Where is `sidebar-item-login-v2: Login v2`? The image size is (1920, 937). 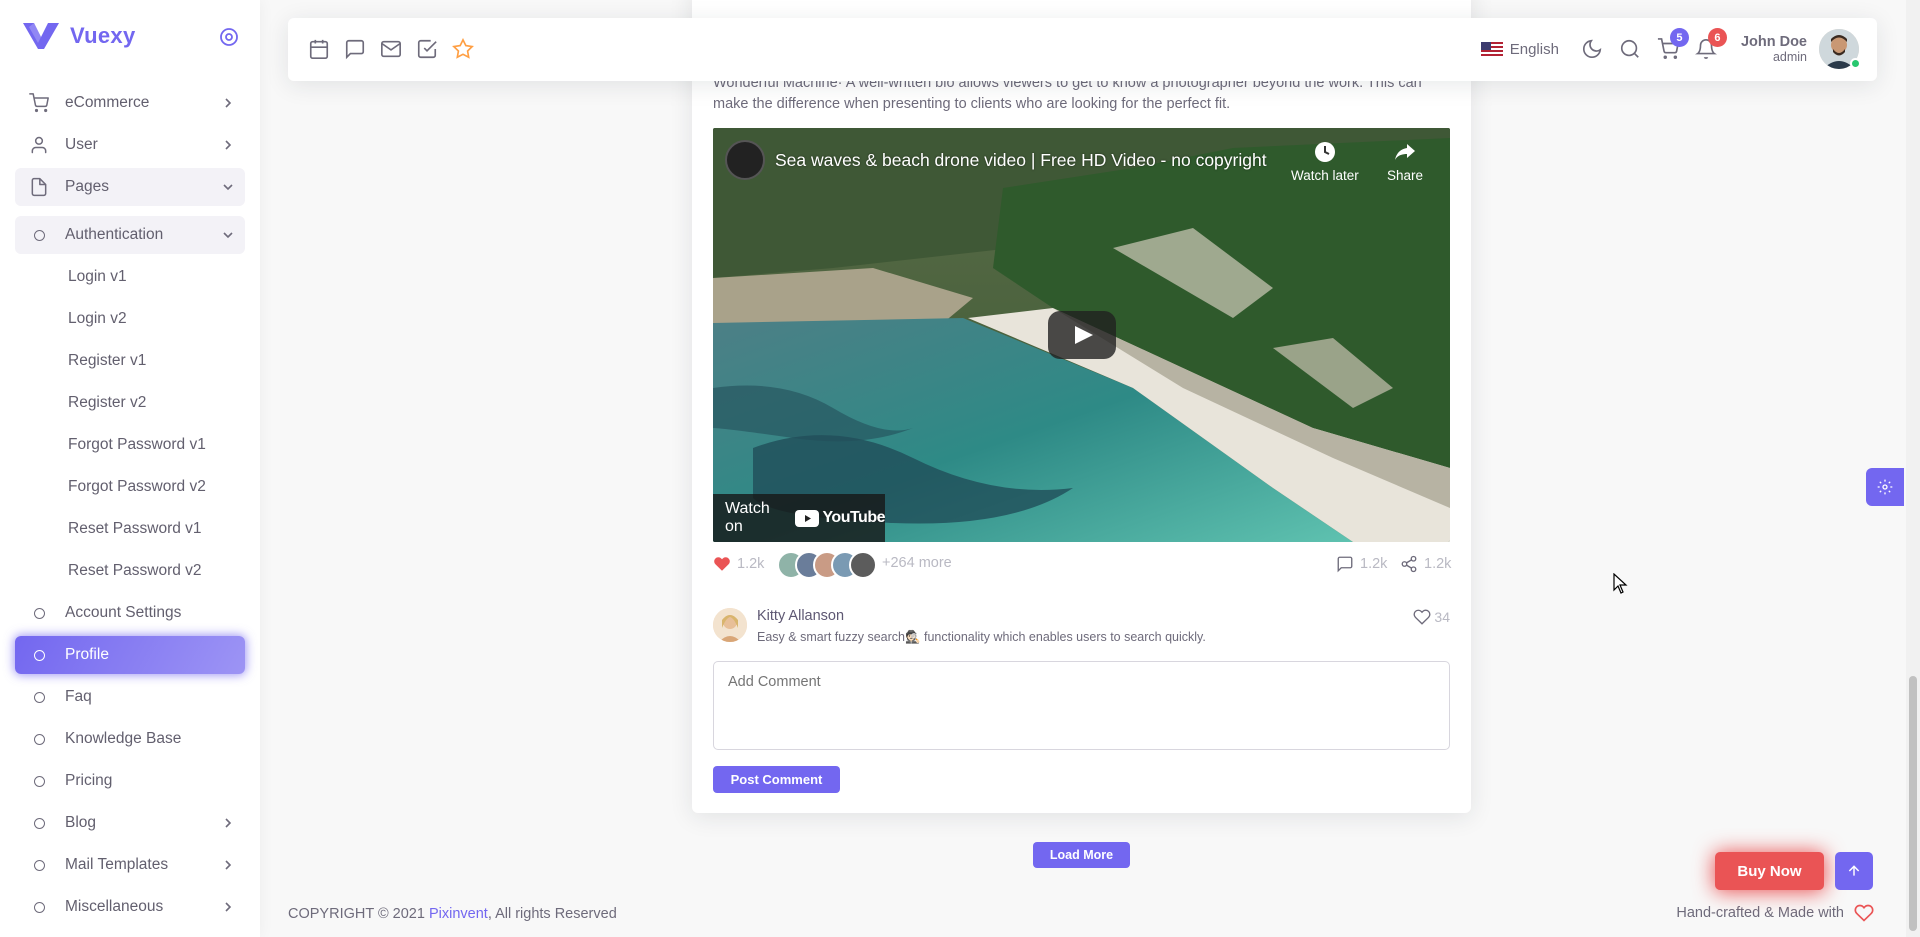 sidebar-item-login-v2: Login v2 is located at coordinates (130, 319).